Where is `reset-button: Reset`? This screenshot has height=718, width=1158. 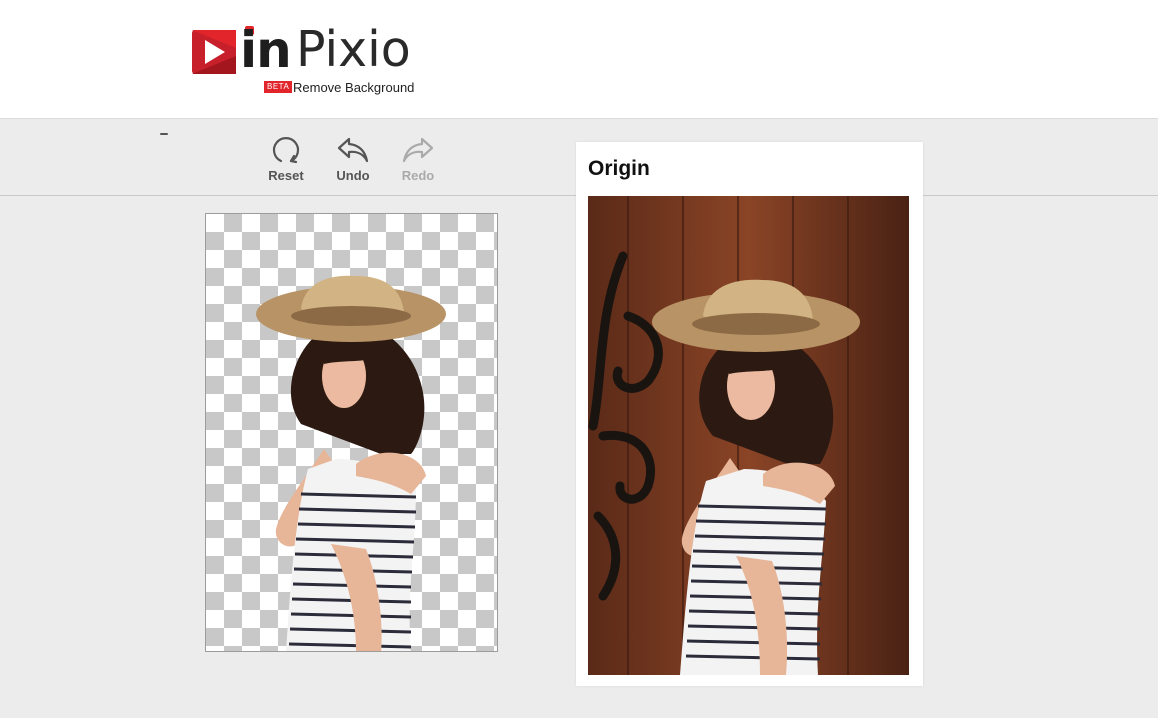
reset-button: Reset is located at coordinates (286, 159).